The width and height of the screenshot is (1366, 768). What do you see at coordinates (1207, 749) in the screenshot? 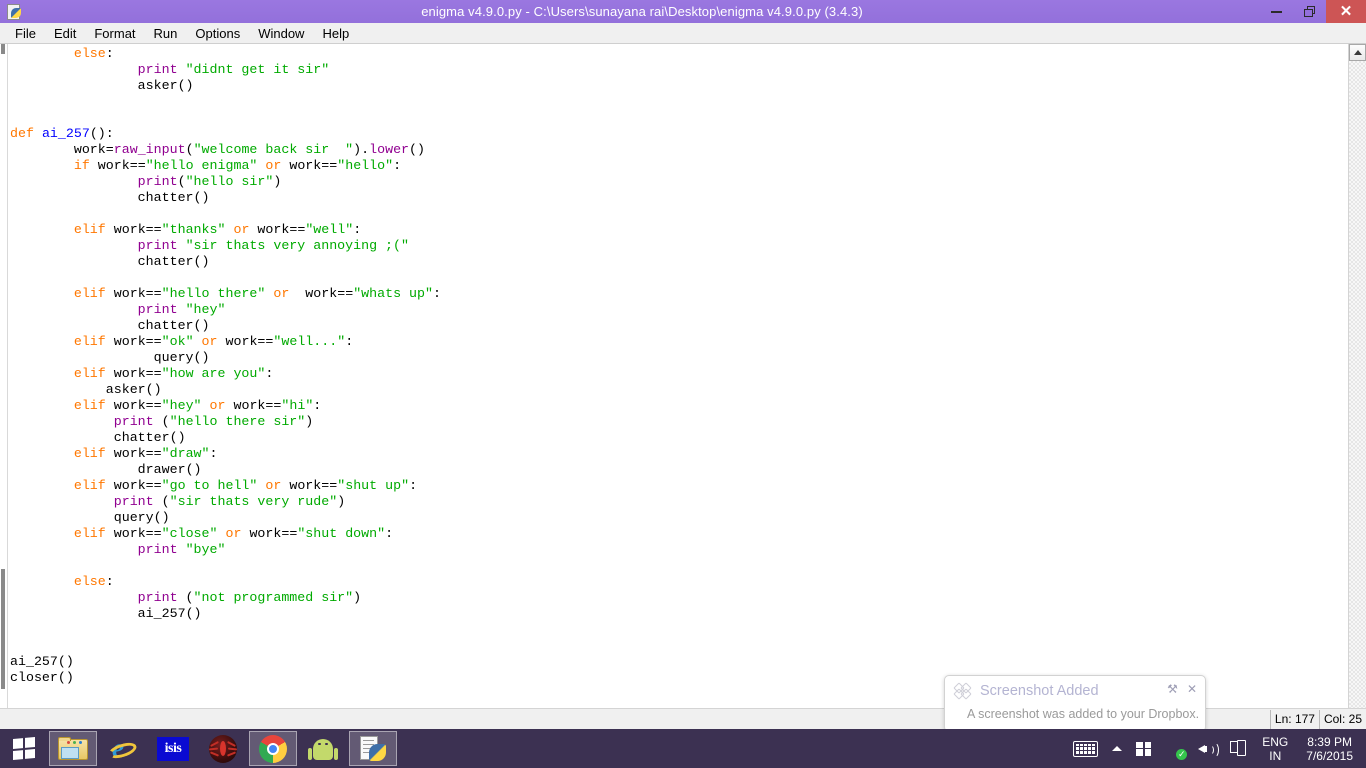
I see `speaker-icon` at bounding box center [1207, 749].